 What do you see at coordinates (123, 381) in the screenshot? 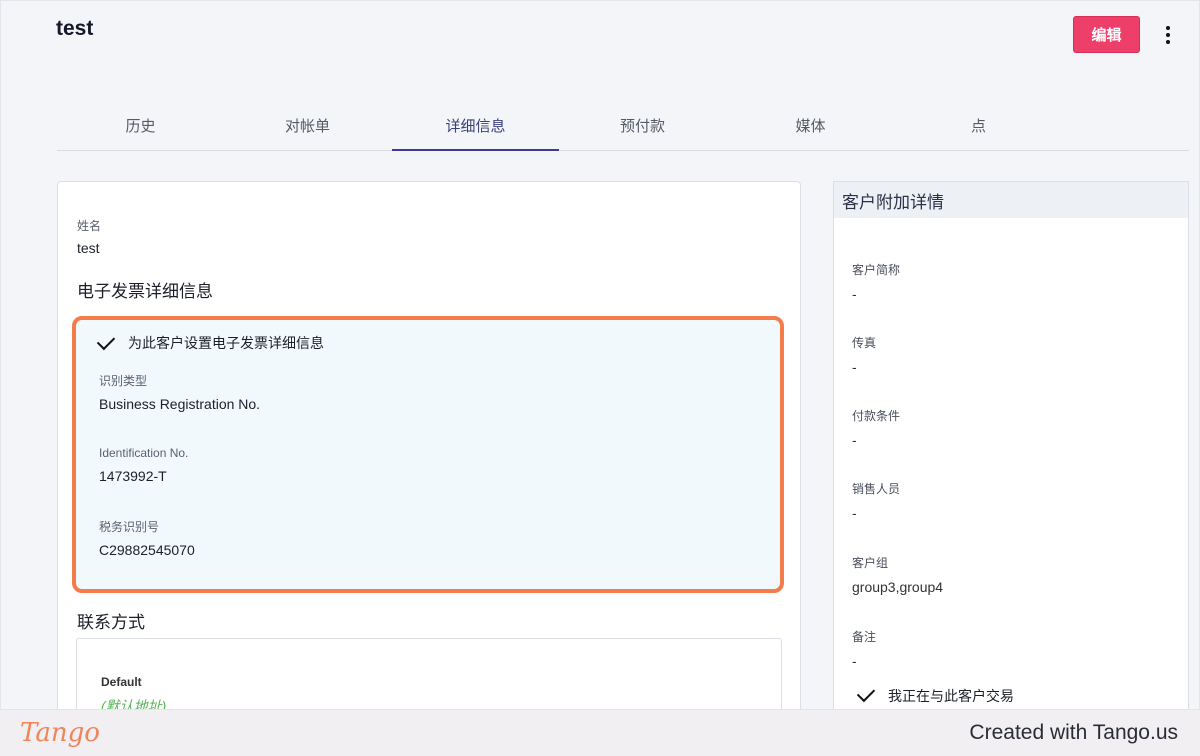
I see `id-type-label: 识别类型` at bounding box center [123, 381].